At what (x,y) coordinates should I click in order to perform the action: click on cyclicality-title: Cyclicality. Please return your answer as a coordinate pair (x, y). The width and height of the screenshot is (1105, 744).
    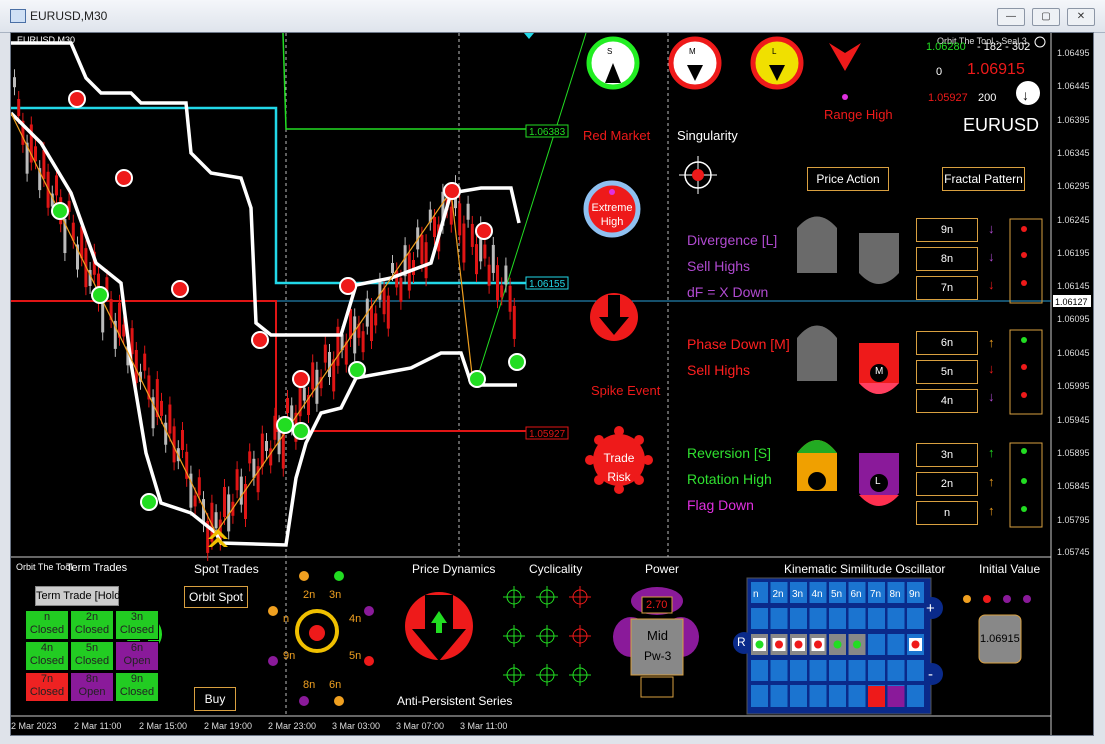
    Looking at the image, I should click on (556, 569).